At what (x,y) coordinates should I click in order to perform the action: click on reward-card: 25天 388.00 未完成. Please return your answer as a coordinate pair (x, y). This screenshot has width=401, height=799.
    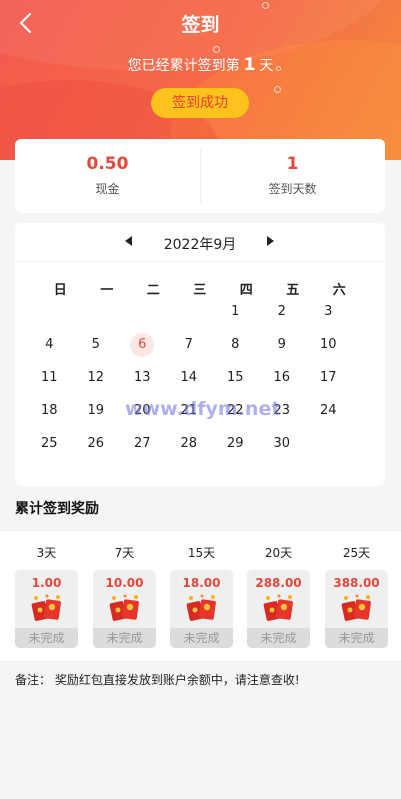
    Looking at the image, I should click on (356, 589).